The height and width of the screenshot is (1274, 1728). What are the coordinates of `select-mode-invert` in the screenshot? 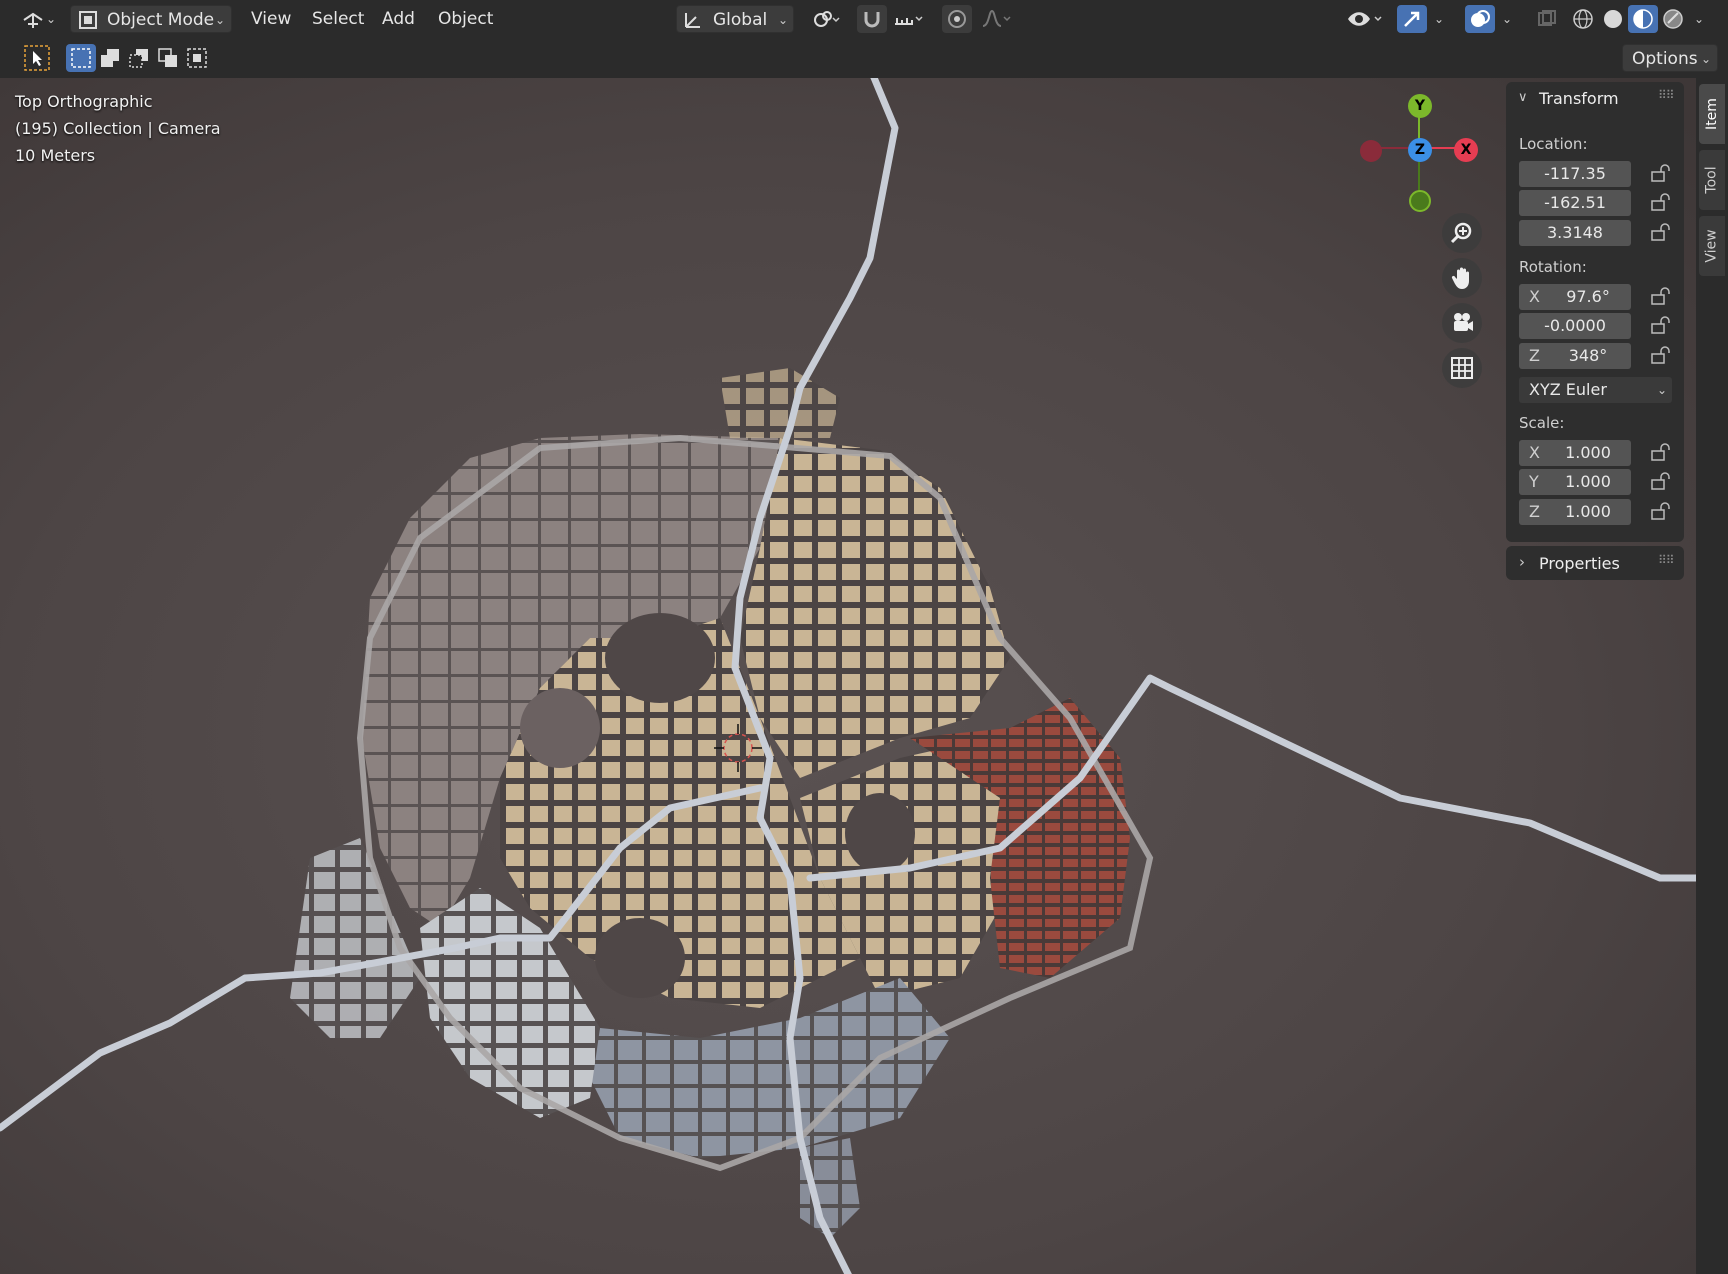 It's located at (168, 58).